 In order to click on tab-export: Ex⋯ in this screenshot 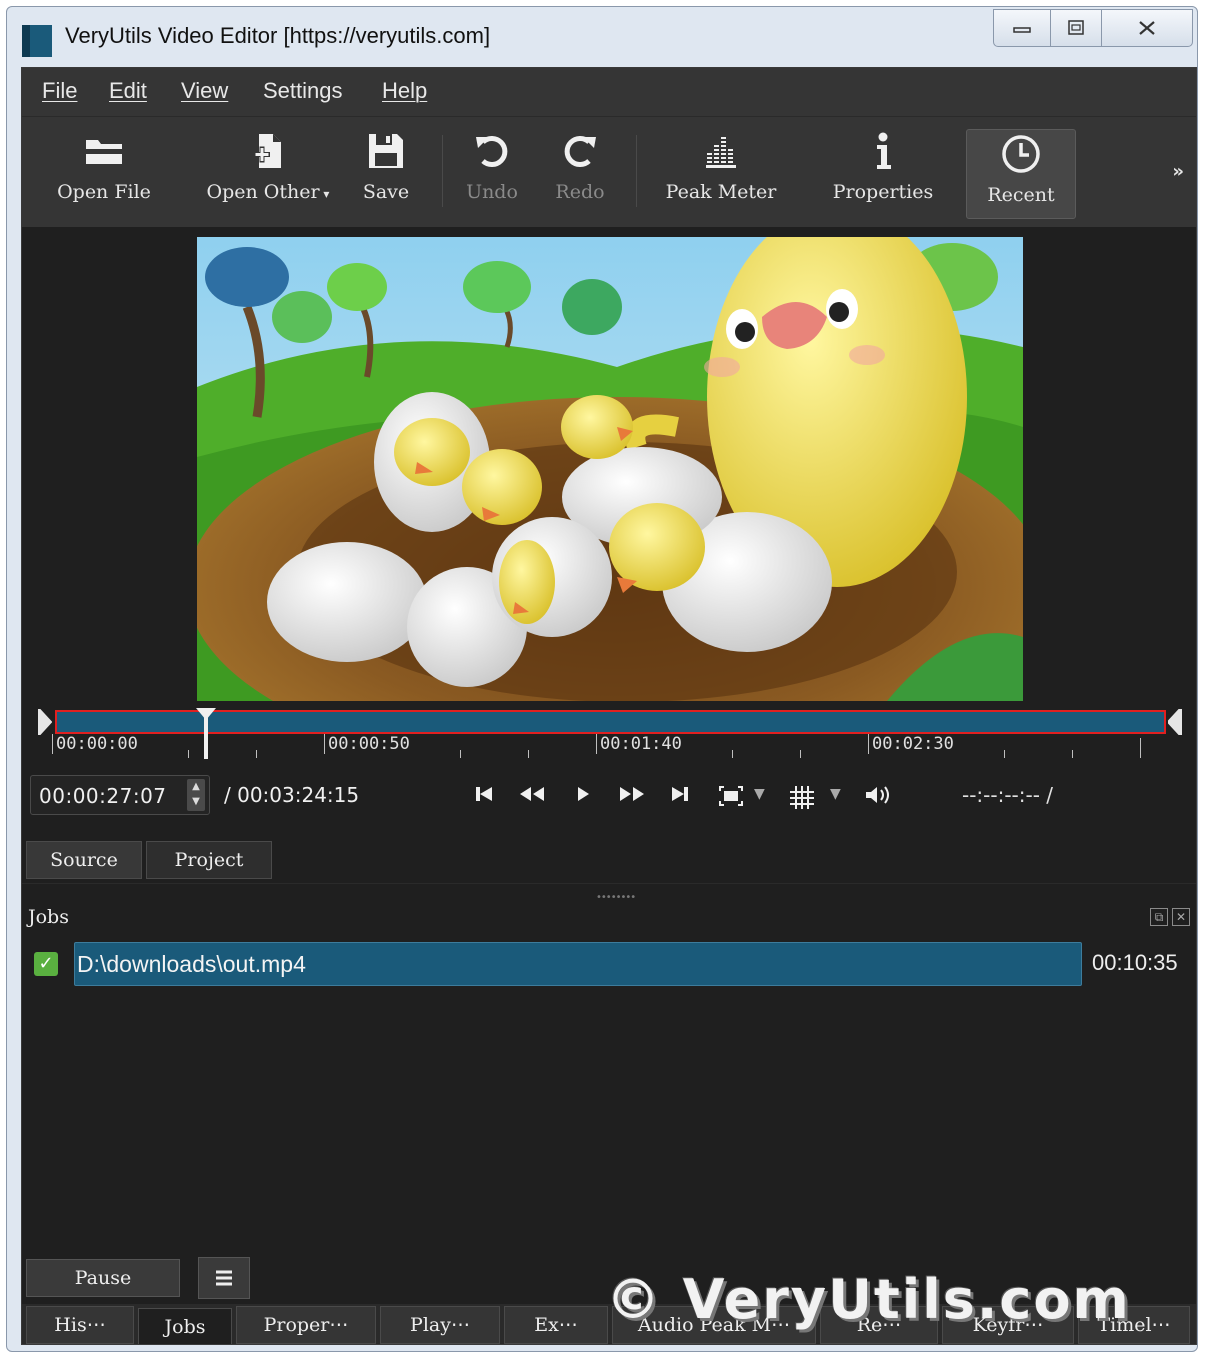, I will do `click(556, 1325)`.